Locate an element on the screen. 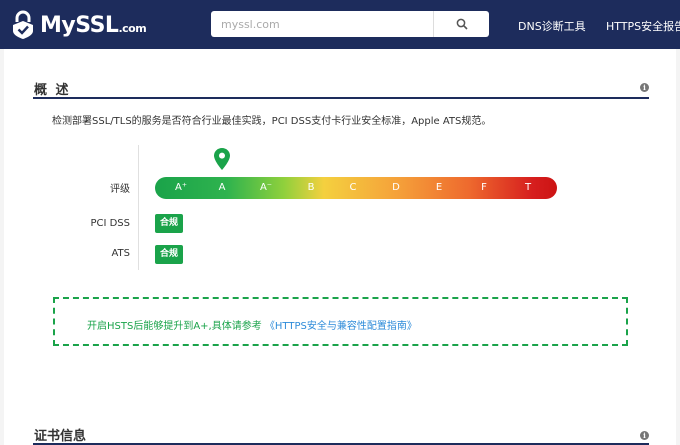  grade-scale: A⁺ A A⁻ B C D E F T is located at coordinates (356, 188).